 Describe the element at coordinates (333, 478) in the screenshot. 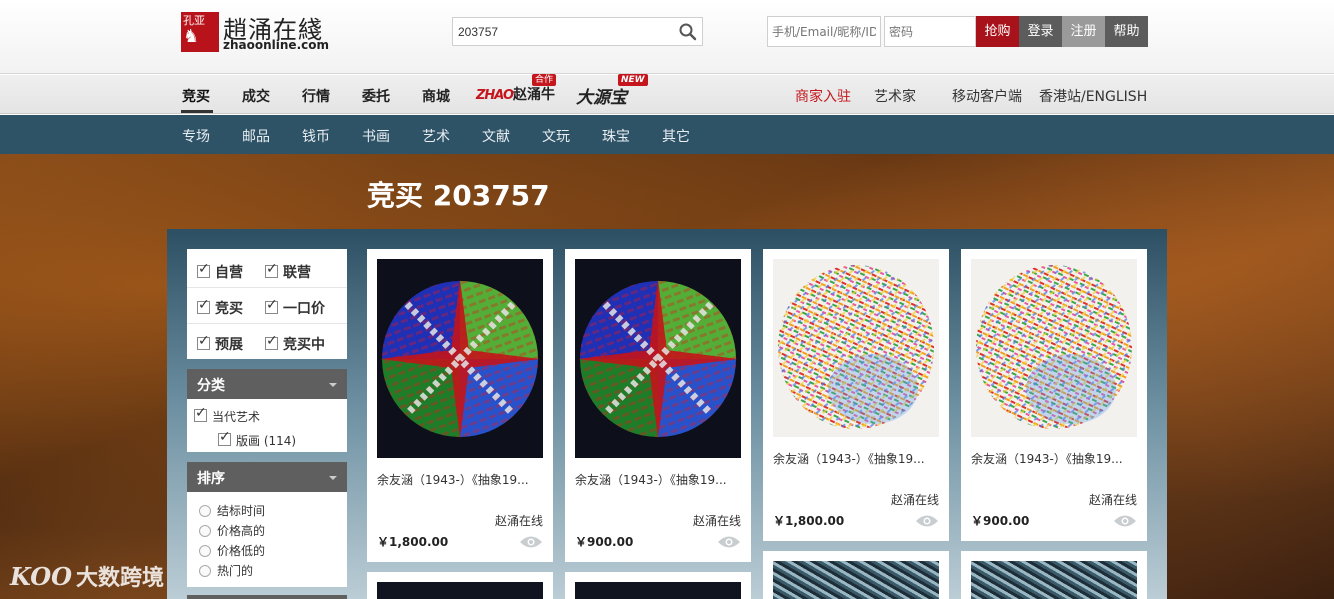

I see `chevron-down-icon` at that location.